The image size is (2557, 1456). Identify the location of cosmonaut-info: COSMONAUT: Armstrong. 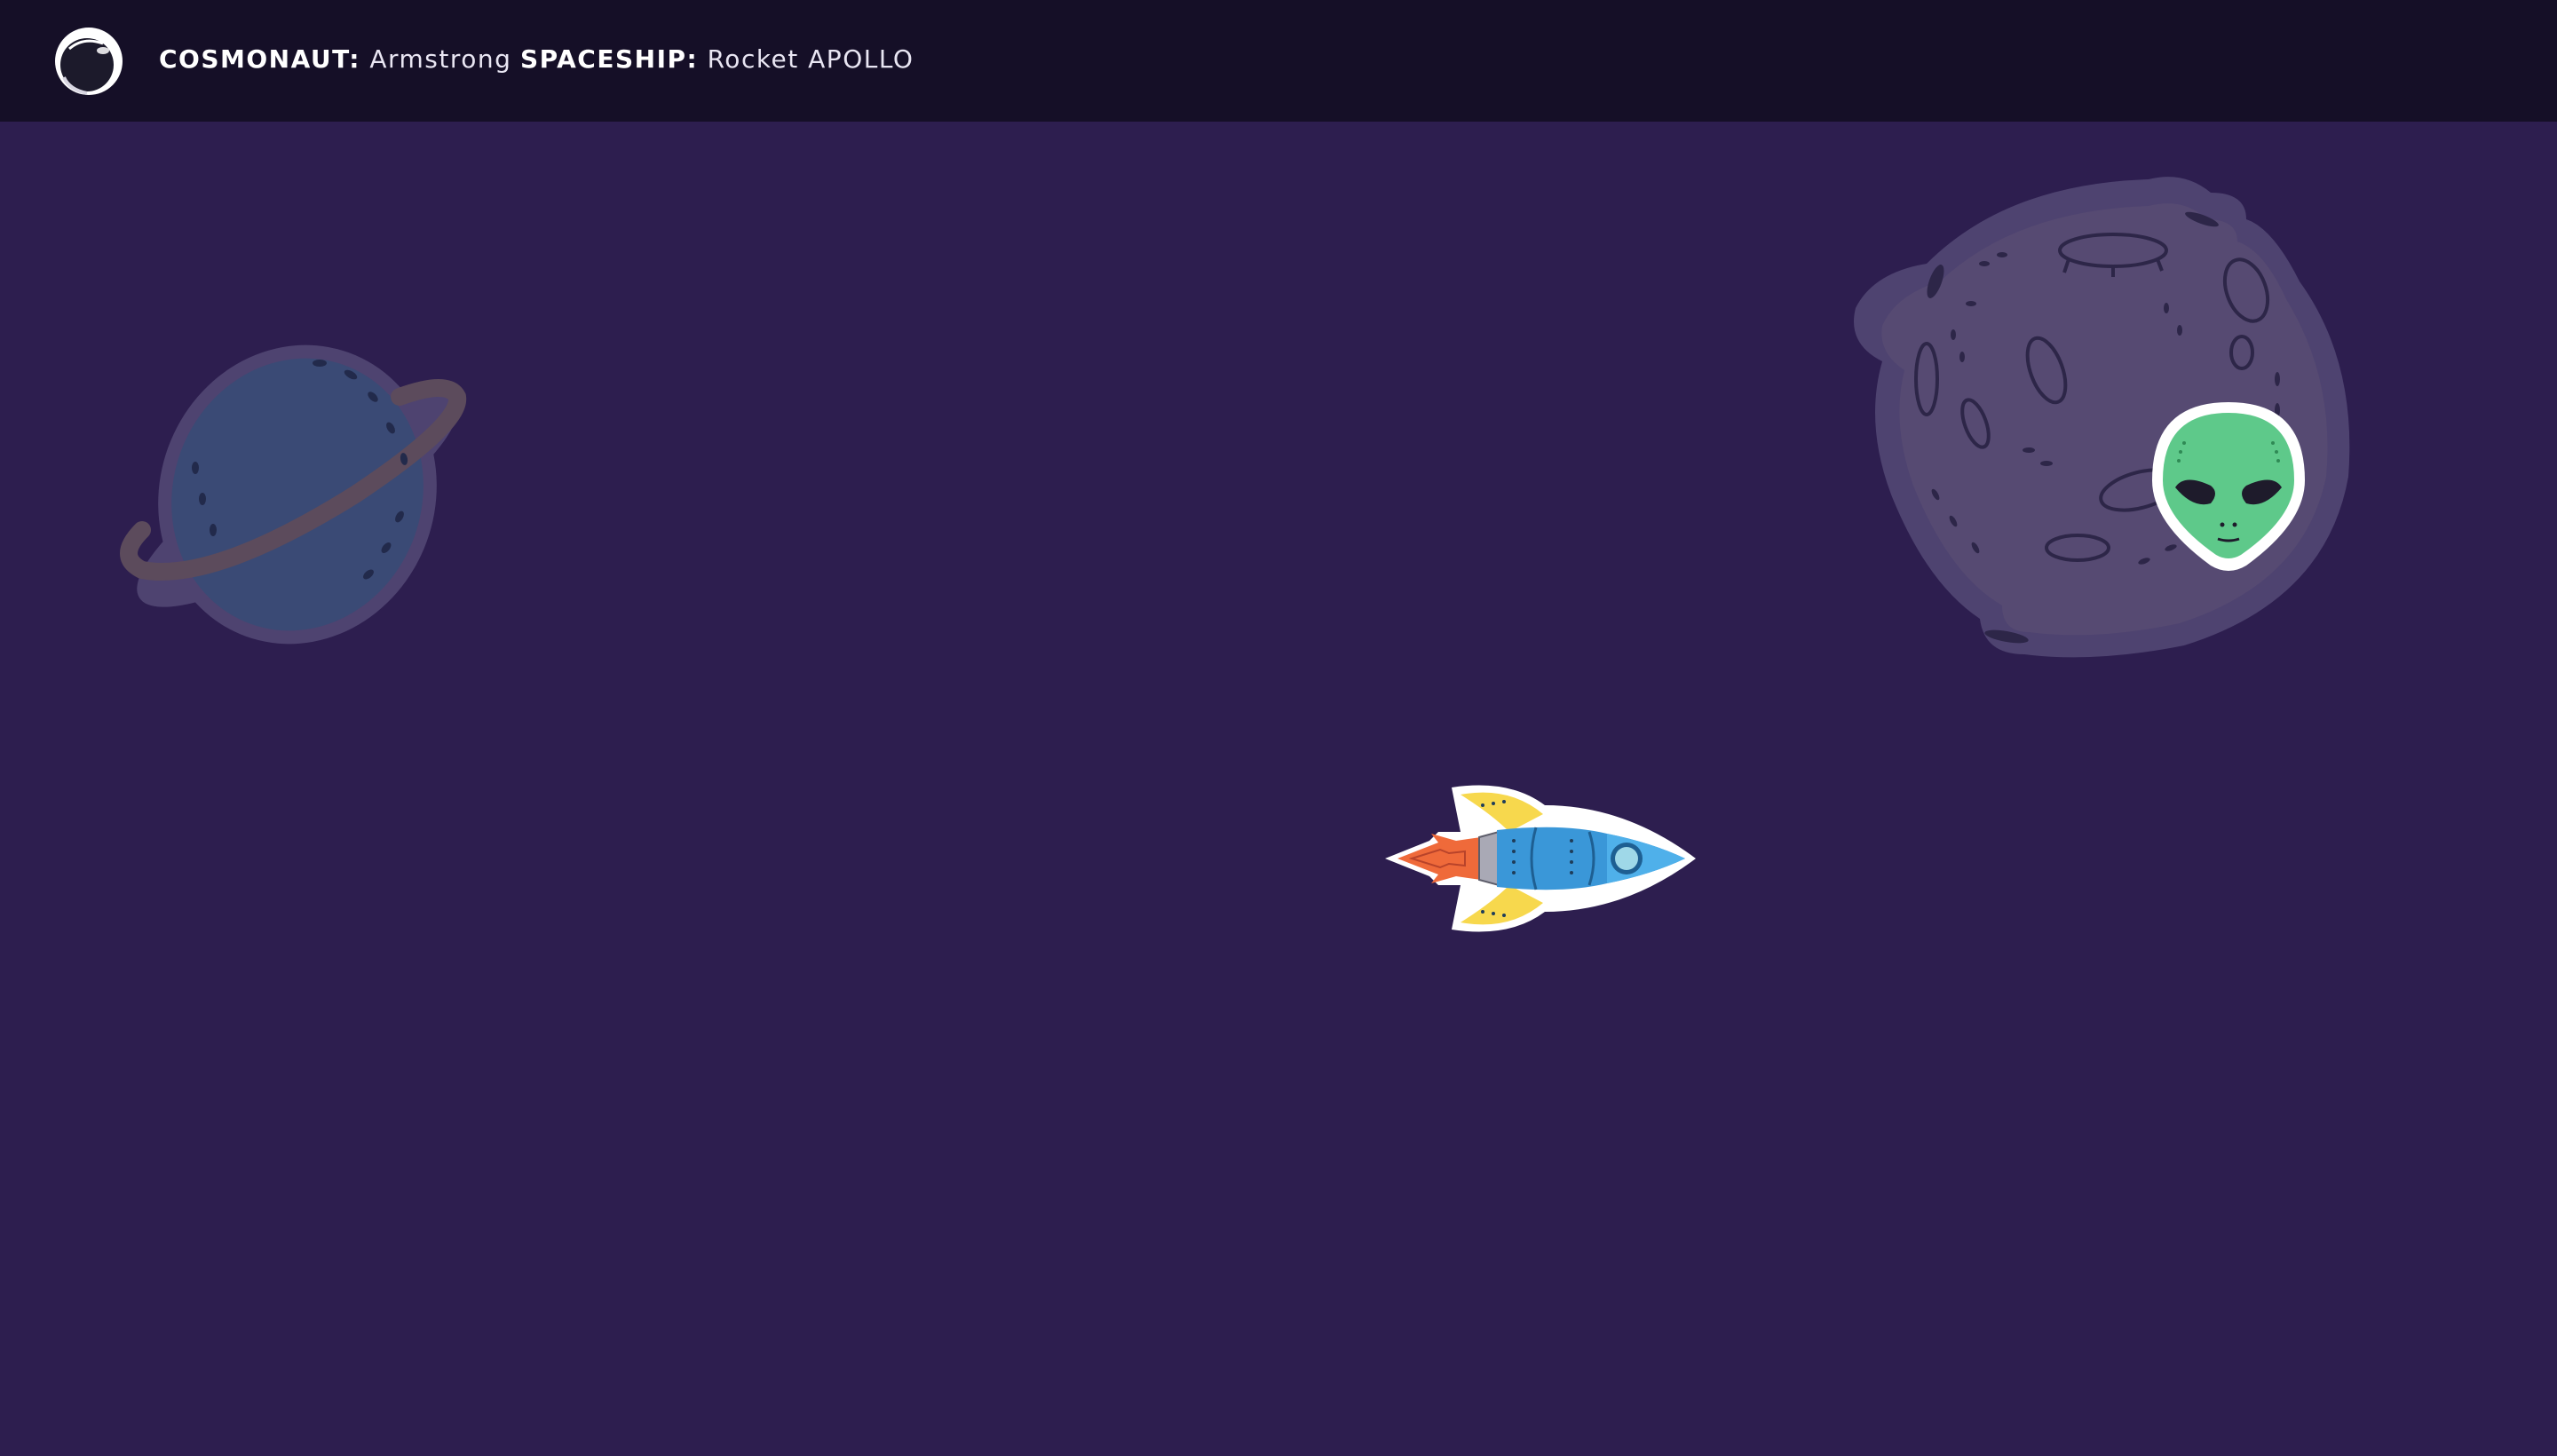
(335, 59).